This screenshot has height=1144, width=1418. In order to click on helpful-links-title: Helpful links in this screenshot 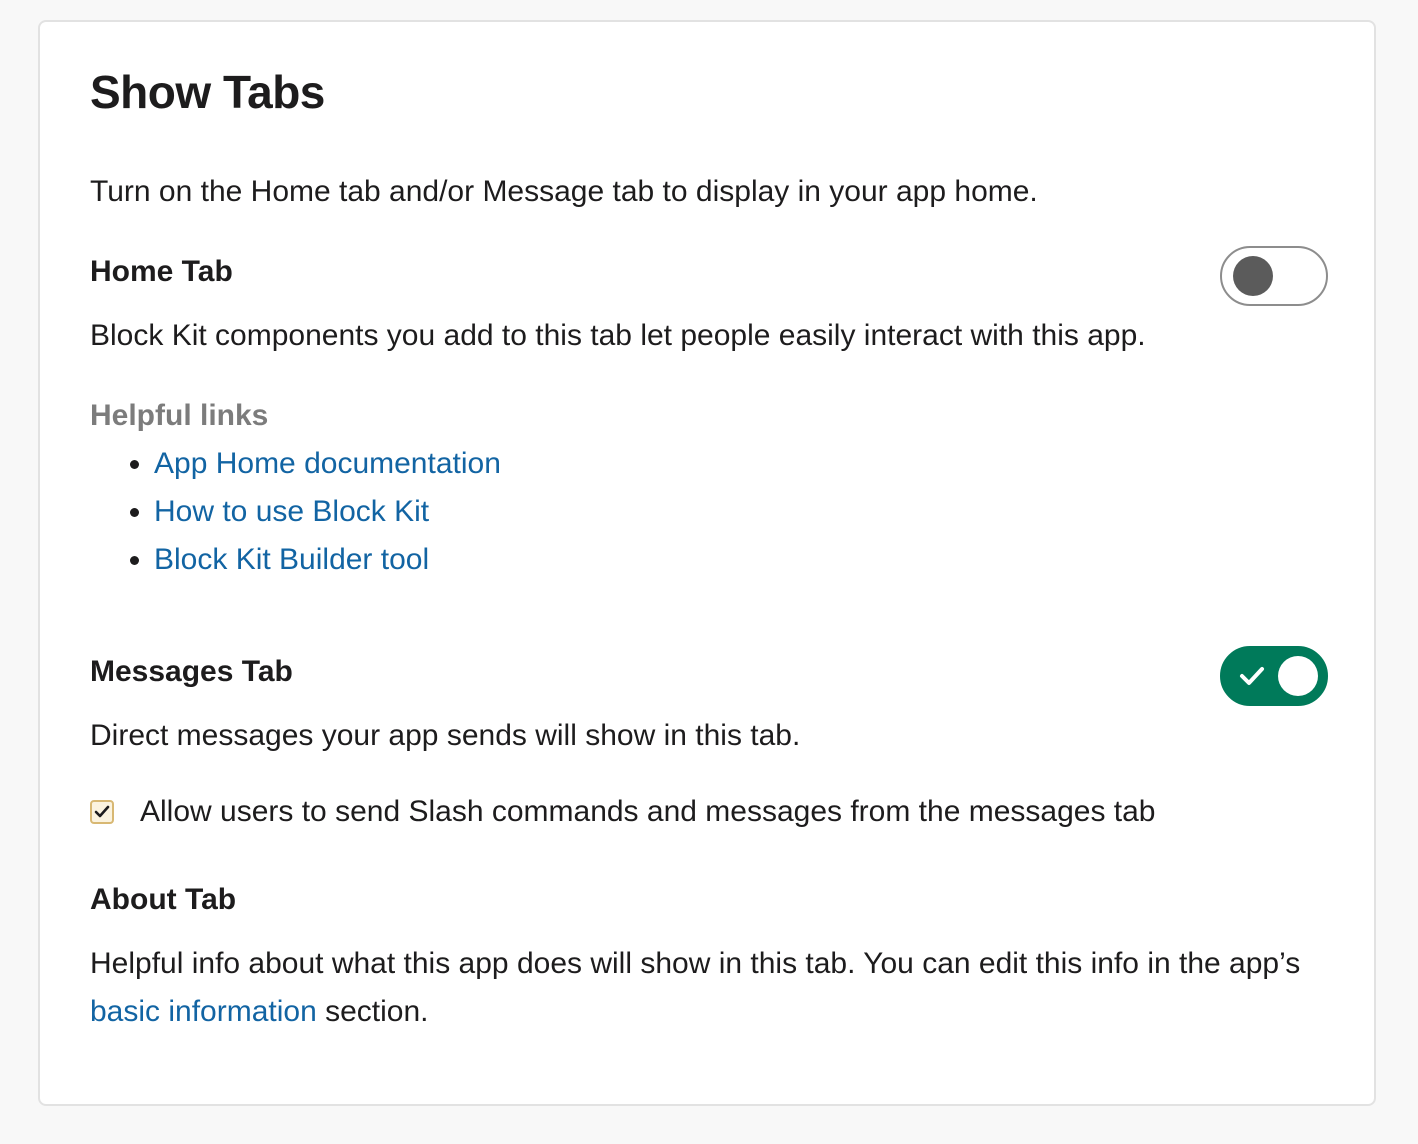, I will do `click(179, 415)`.